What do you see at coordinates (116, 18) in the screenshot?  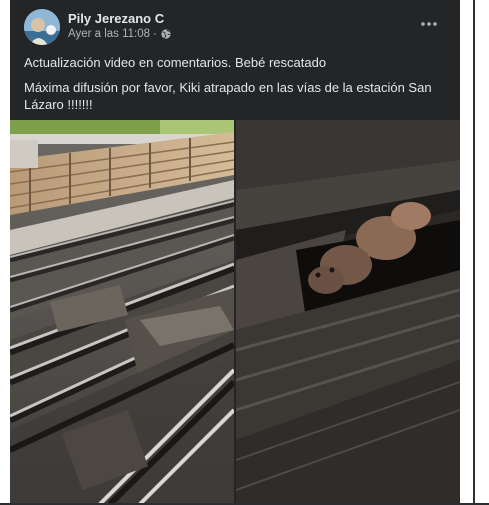 I see `author-name: Pily Jerezano C` at bounding box center [116, 18].